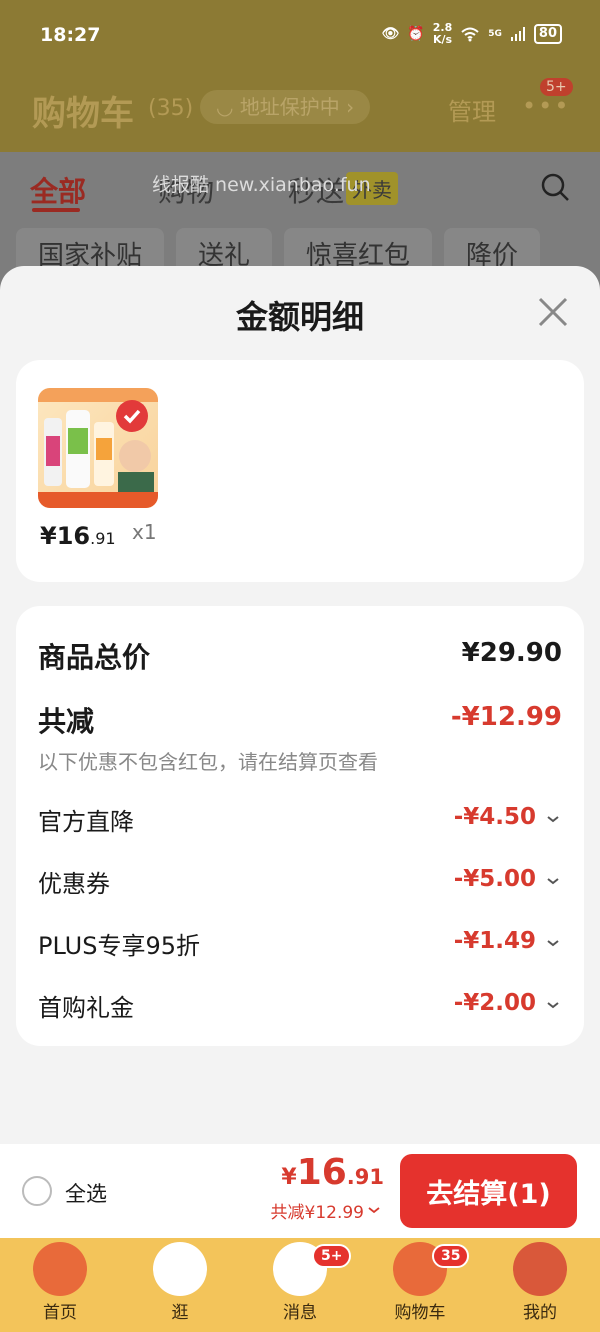  Describe the element at coordinates (208, 762) in the screenshot. I see `discount-note: 以下优惠不包含红包，请在结算页查看` at that location.